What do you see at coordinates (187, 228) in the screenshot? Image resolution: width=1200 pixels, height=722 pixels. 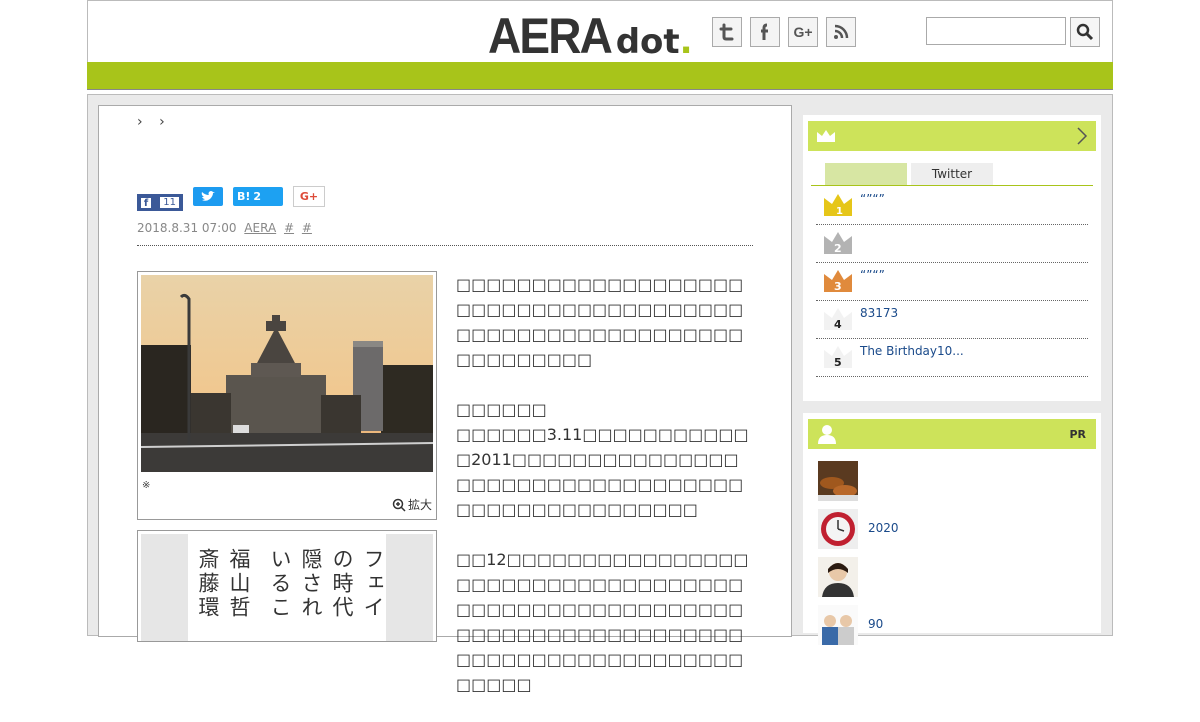 I see `publish-date: 2018.8.31 07:00` at bounding box center [187, 228].